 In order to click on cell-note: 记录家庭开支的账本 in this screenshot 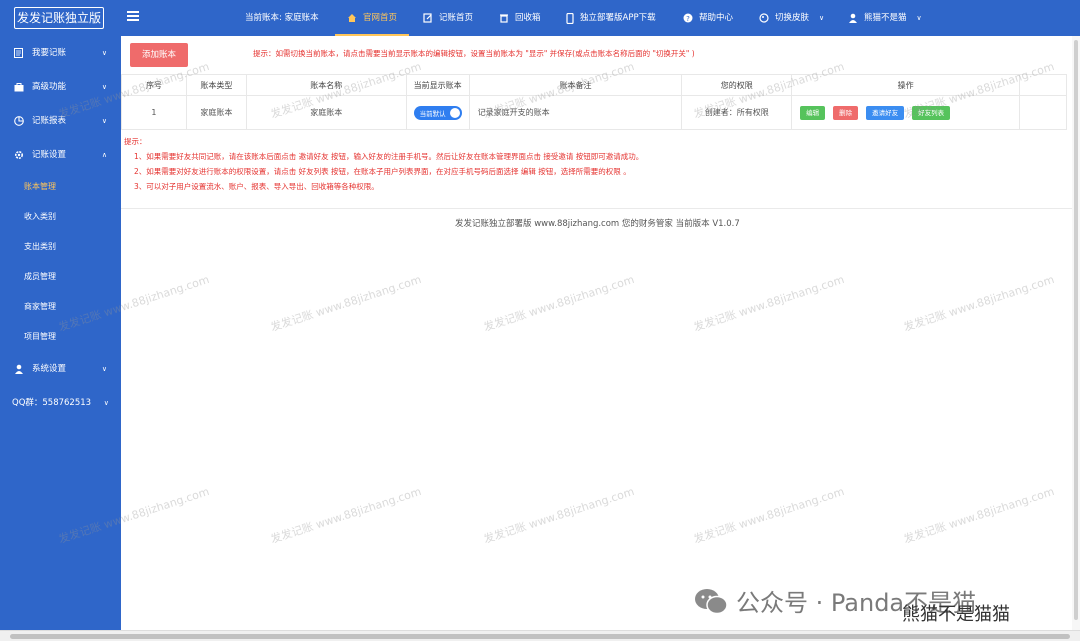, I will do `click(575, 112)`.